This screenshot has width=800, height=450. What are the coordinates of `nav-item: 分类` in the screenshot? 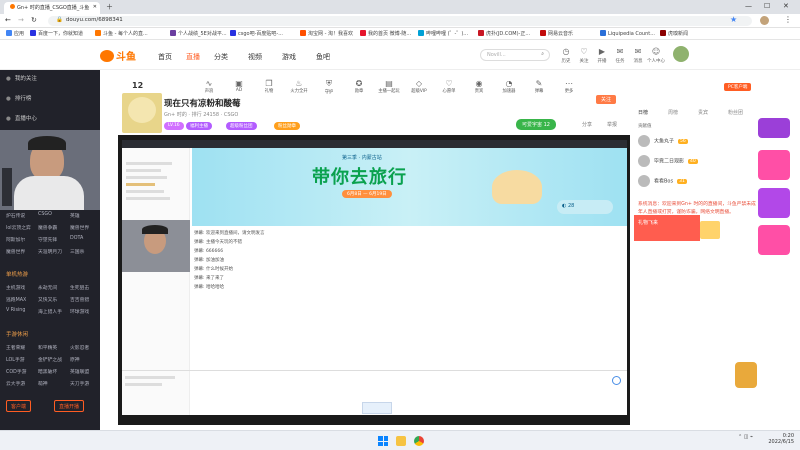 It's located at (221, 57).